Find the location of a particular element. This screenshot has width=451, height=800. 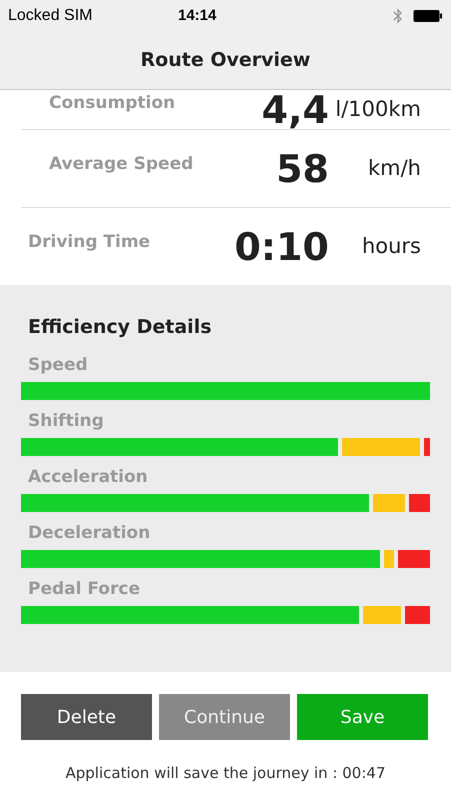

metric-label: Shifting is located at coordinates (66, 421).